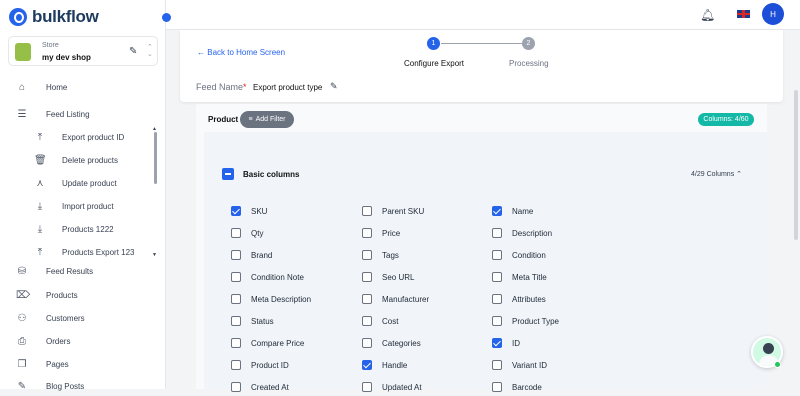  What do you see at coordinates (405, 299) in the screenshot?
I see `column-label-manufacturer: Manufacturer` at bounding box center [405, 299].